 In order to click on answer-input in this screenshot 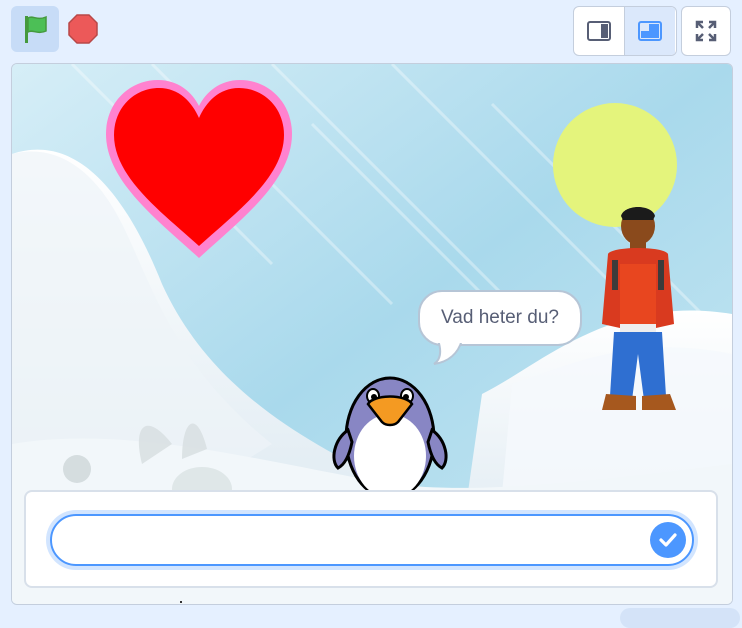, I will do `click(358, 541)`.